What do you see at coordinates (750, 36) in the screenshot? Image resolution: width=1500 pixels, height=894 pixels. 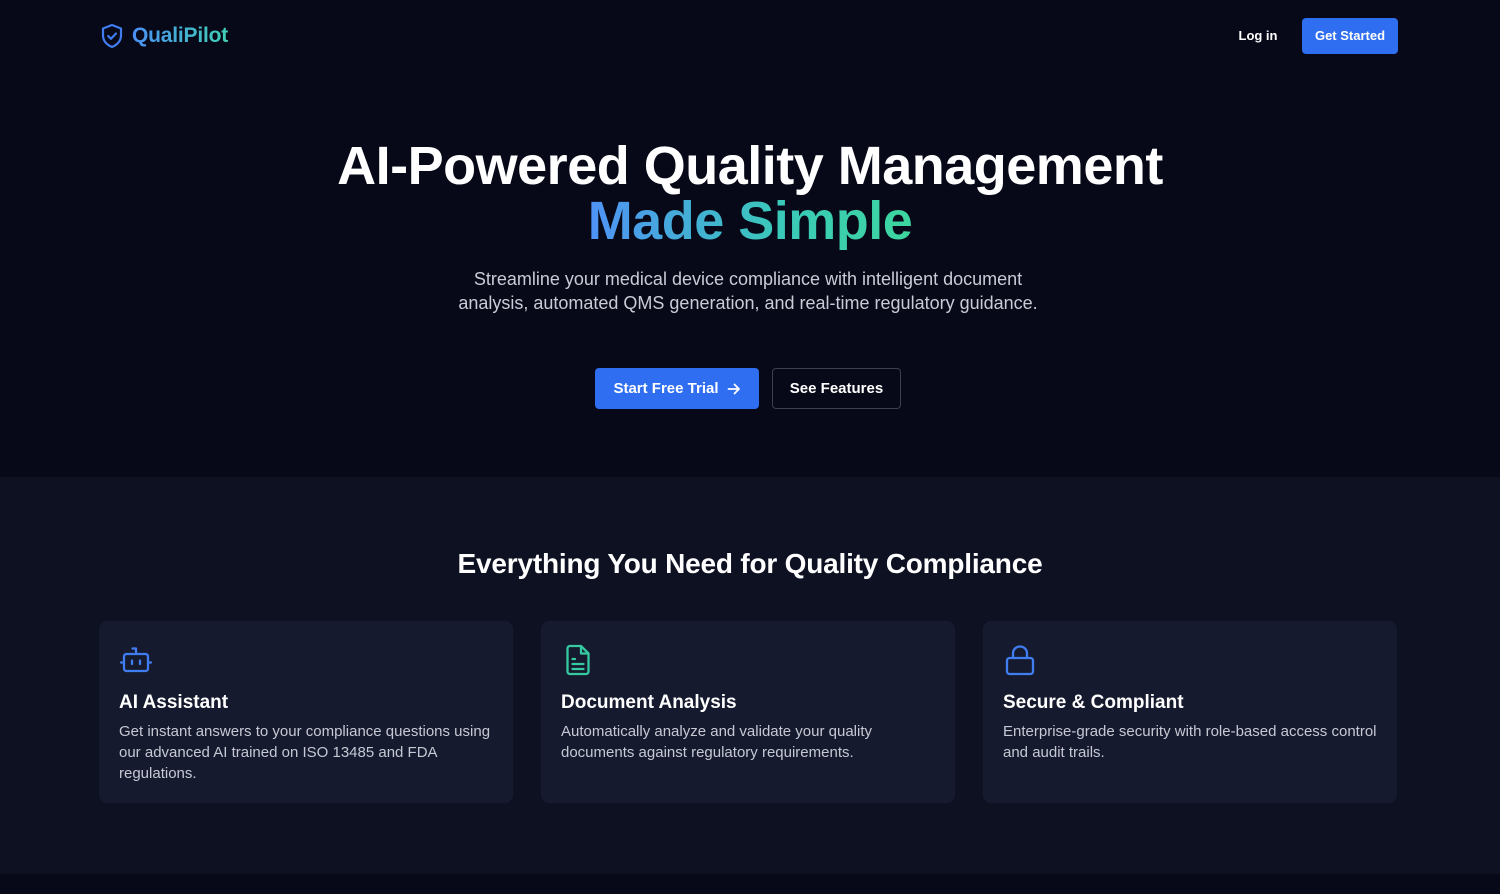 I see `site-header: QualiPilot Log in Get Started` at bounding box center [750, 36].